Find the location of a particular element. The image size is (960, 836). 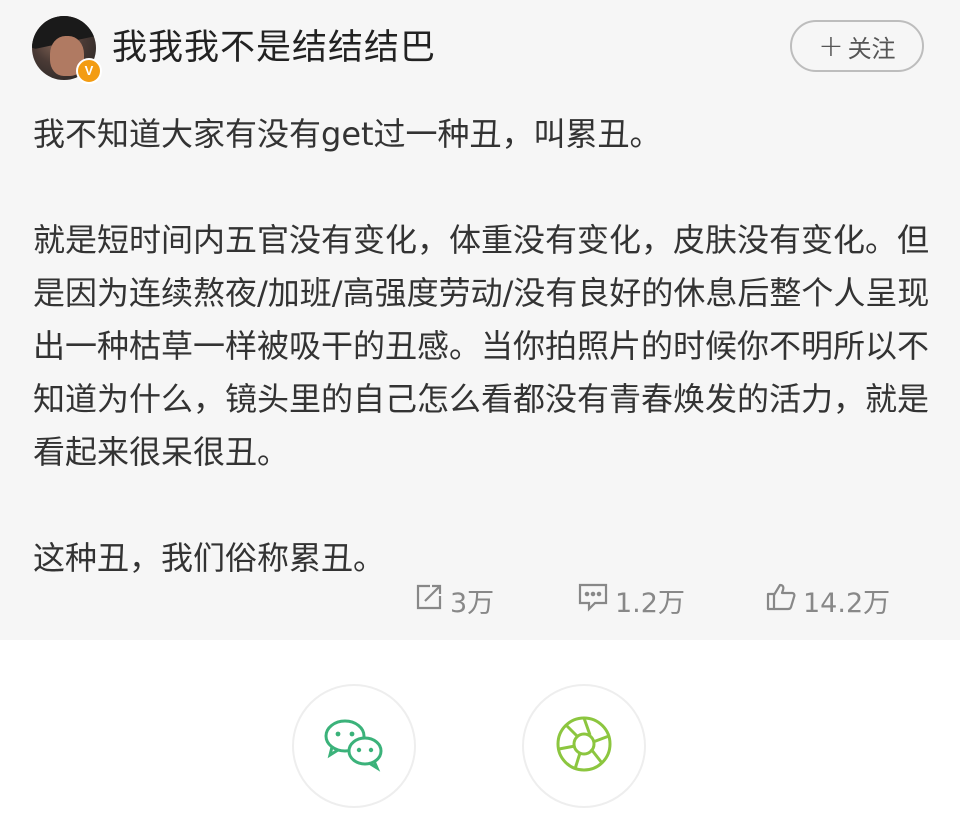

like-button: 14.2万 is located at coordinates (827, 600).